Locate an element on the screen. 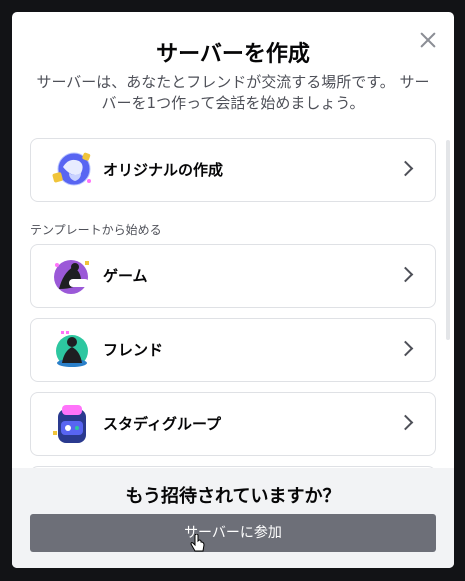 This screenshot has height=581, width=465. template-friends-label: フレンド is located at coordinates (133, 350).